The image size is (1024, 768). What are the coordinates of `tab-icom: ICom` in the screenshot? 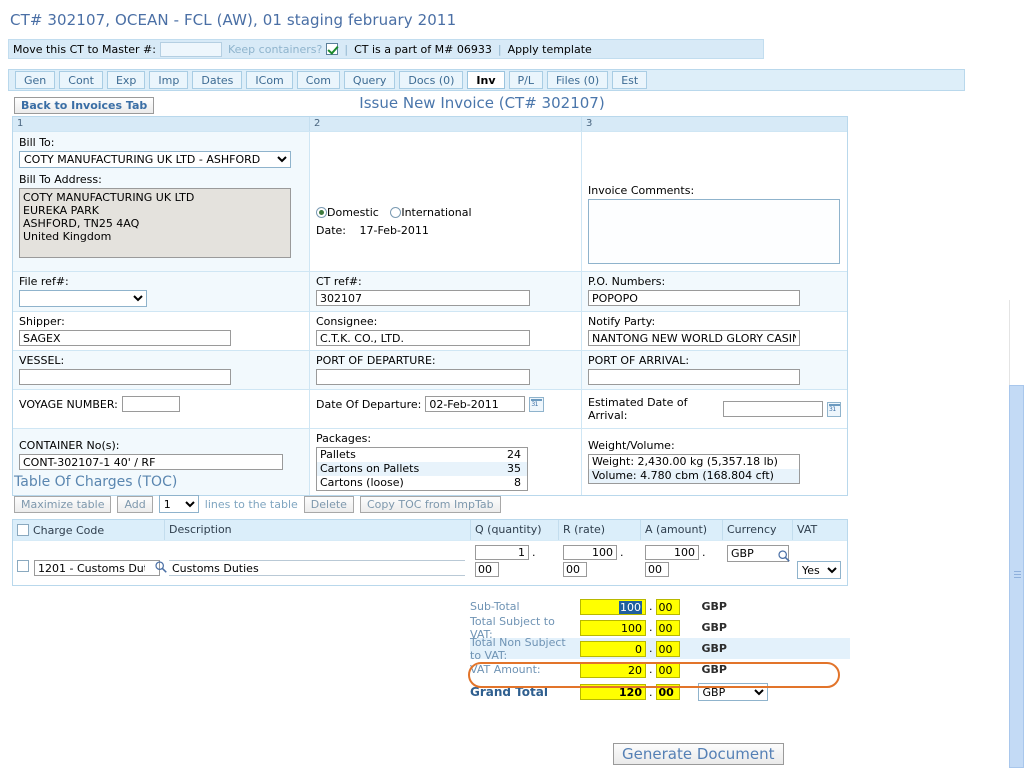 It's located at (269, 80).